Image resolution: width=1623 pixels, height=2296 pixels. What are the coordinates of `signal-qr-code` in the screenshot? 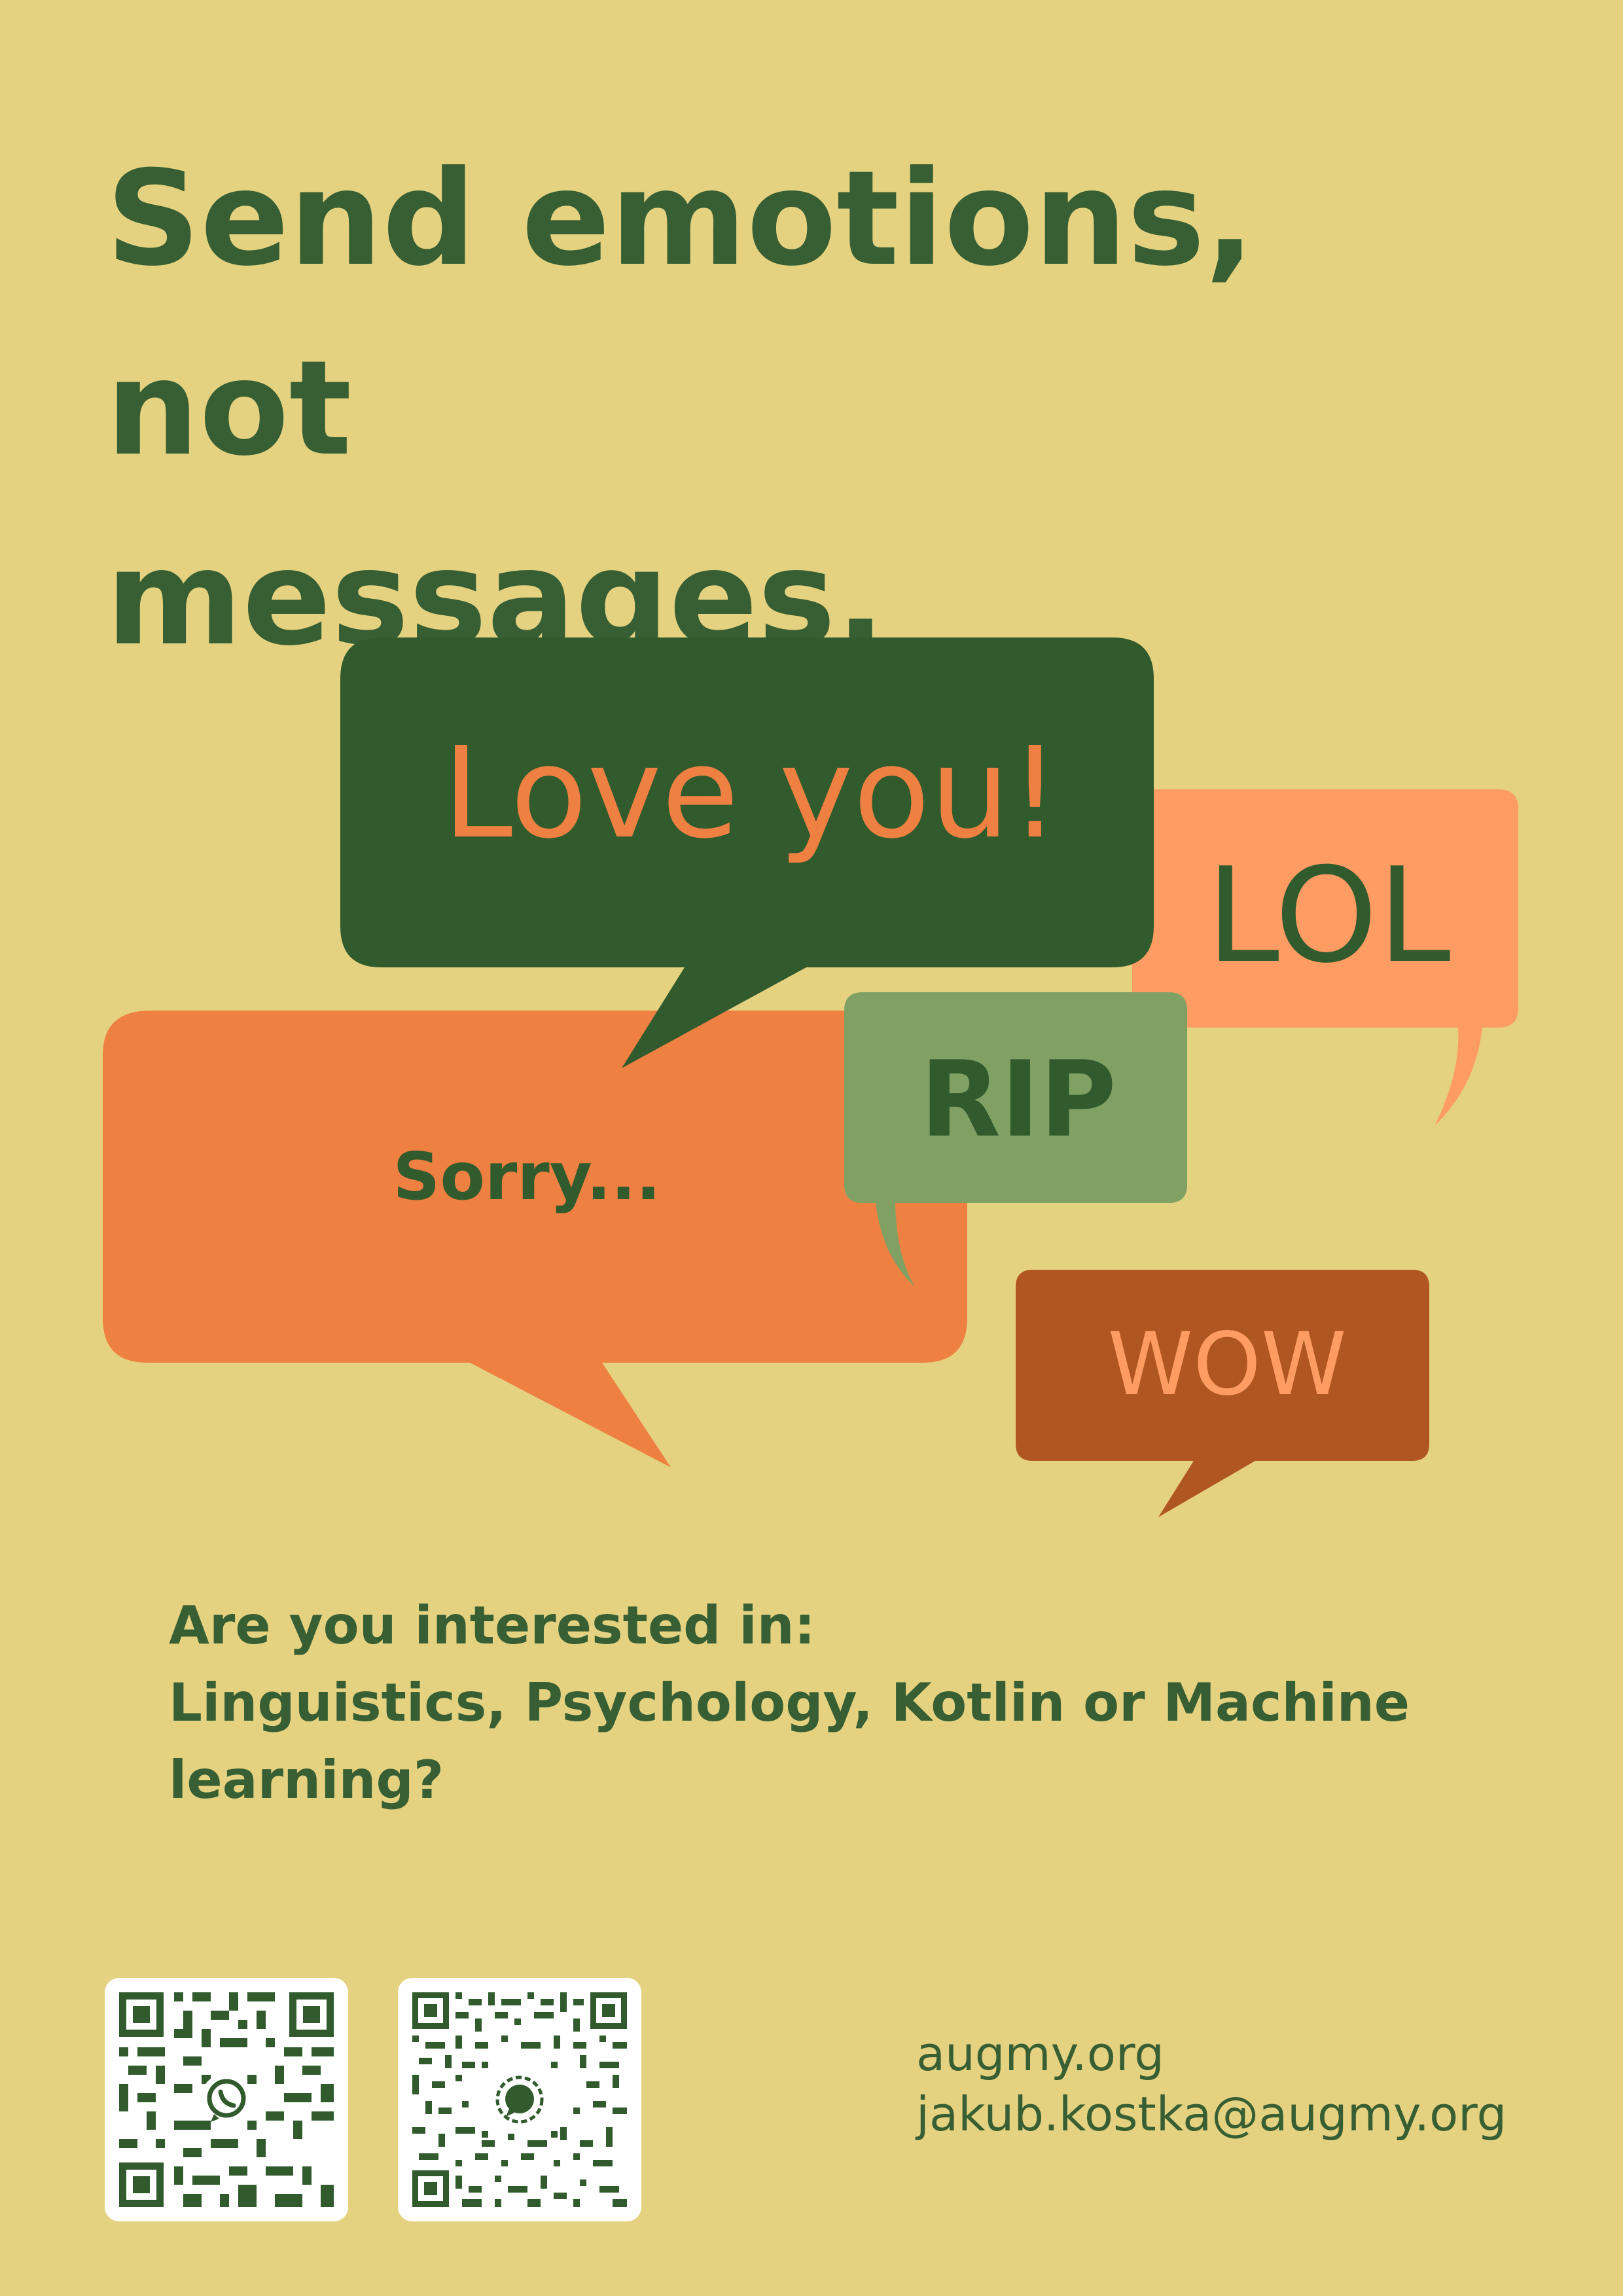 It's located at (519, 2099).